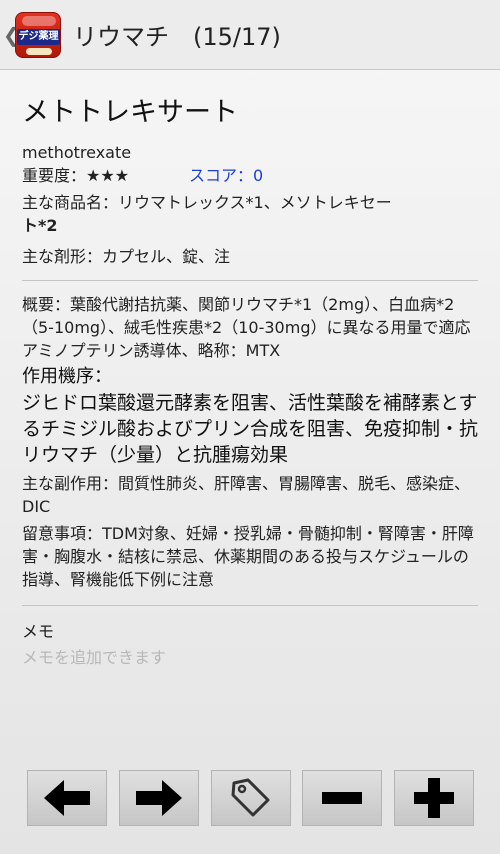 Image resolution: width=500 pixels, height=854 pixels. What do you see at coordinates (251, 656) in the screenshot?
I see `memo-input: メモを追加できます` at bounding box center [251, 656].